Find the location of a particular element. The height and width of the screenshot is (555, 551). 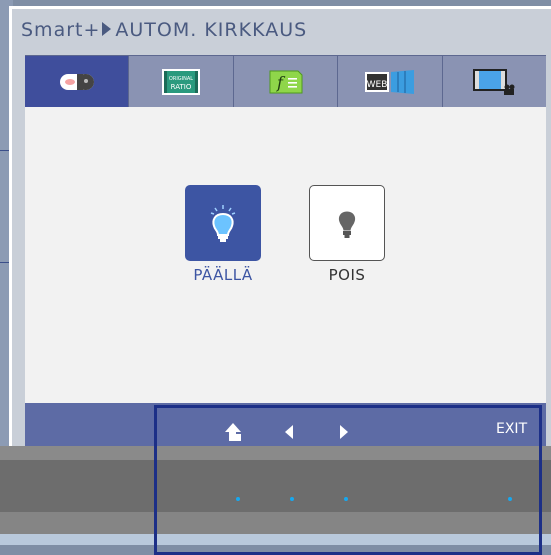

dual-web-icon: WEB is located at coordinates (389, 82).